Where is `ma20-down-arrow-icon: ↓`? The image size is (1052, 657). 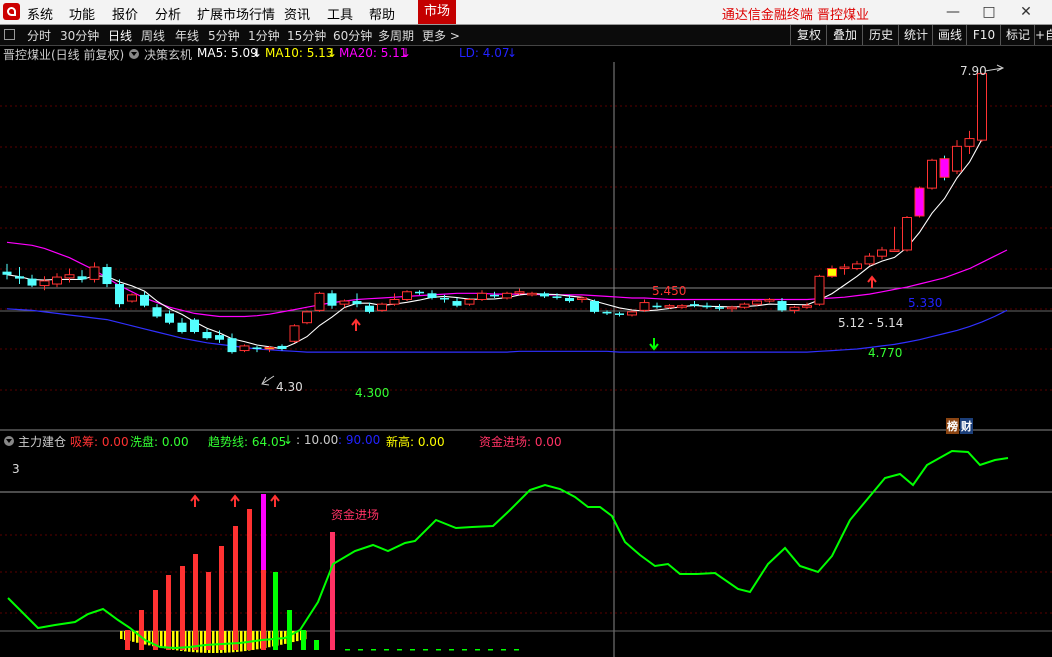 ma20-down-arrow-icon: ↓ is located at coordinates (406, 53).